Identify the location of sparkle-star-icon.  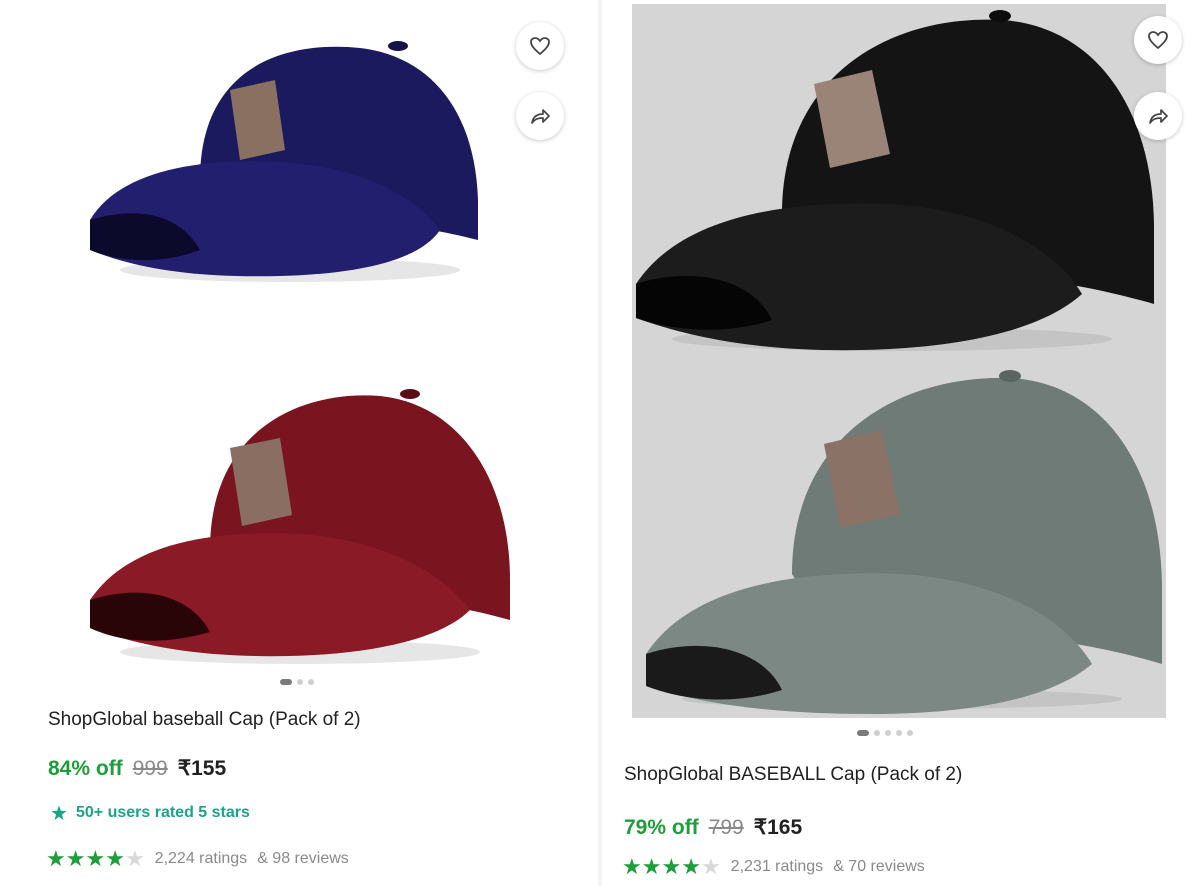
(59, 813).